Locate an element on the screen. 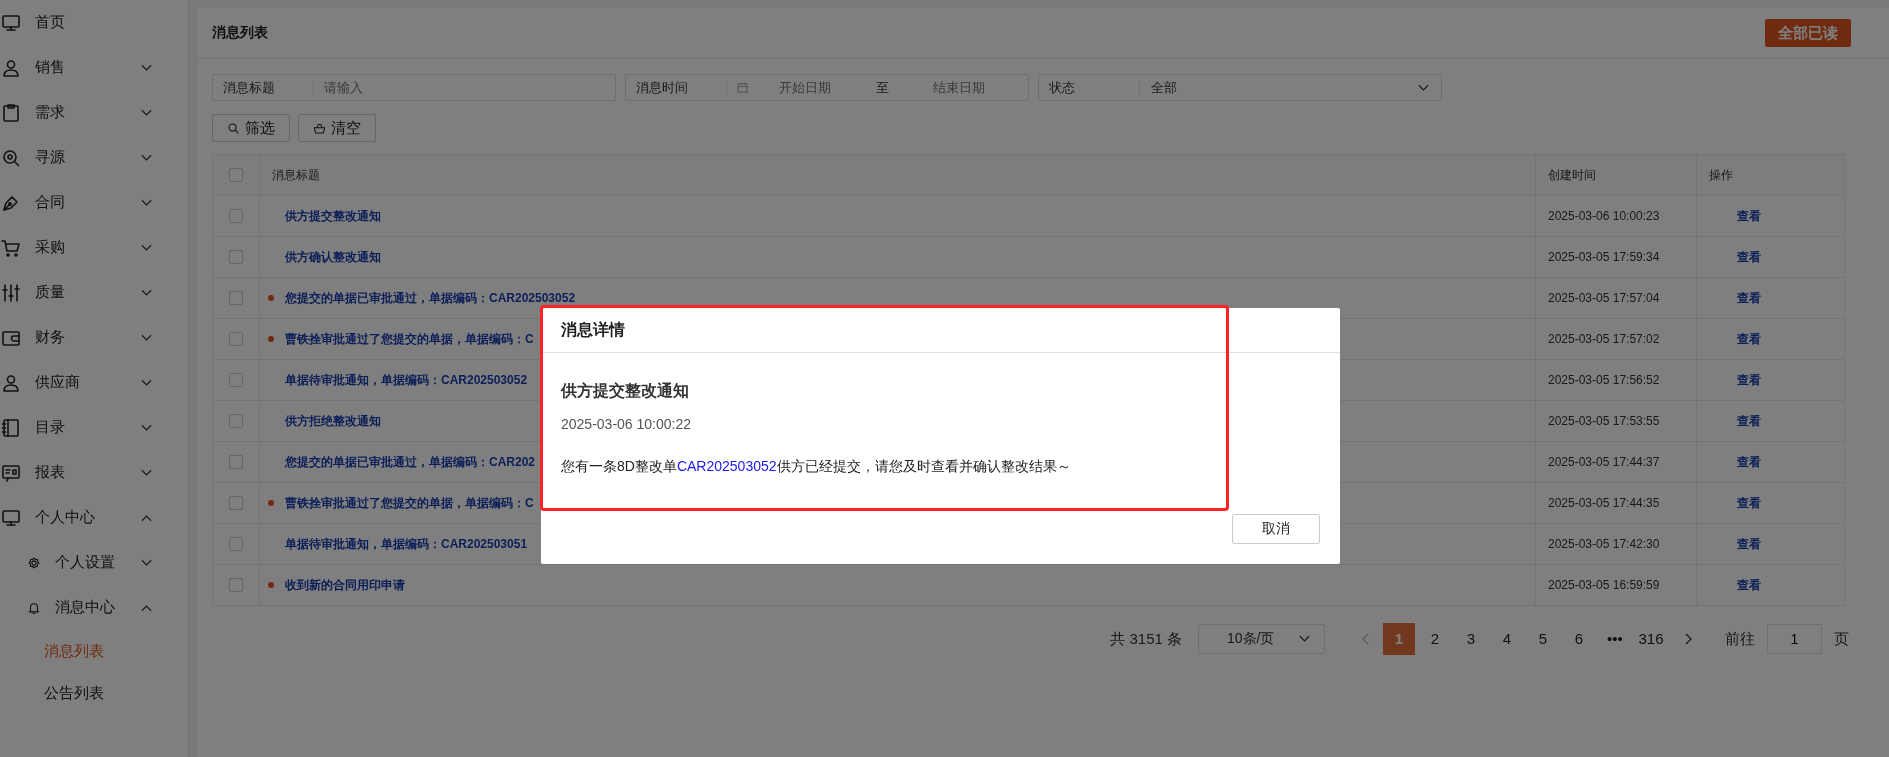  range-separator: 至 is located at coordinates (882, 87).